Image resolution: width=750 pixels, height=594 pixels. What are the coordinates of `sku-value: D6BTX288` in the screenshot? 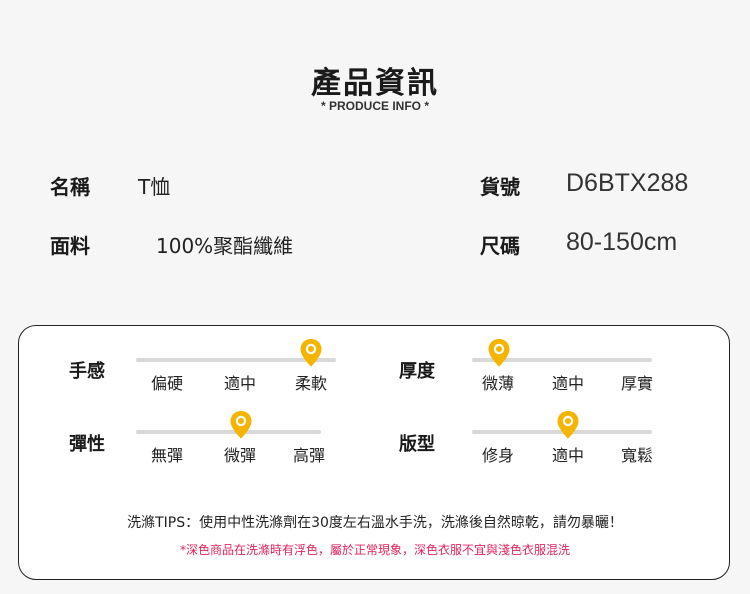 It's located at (627, 183).